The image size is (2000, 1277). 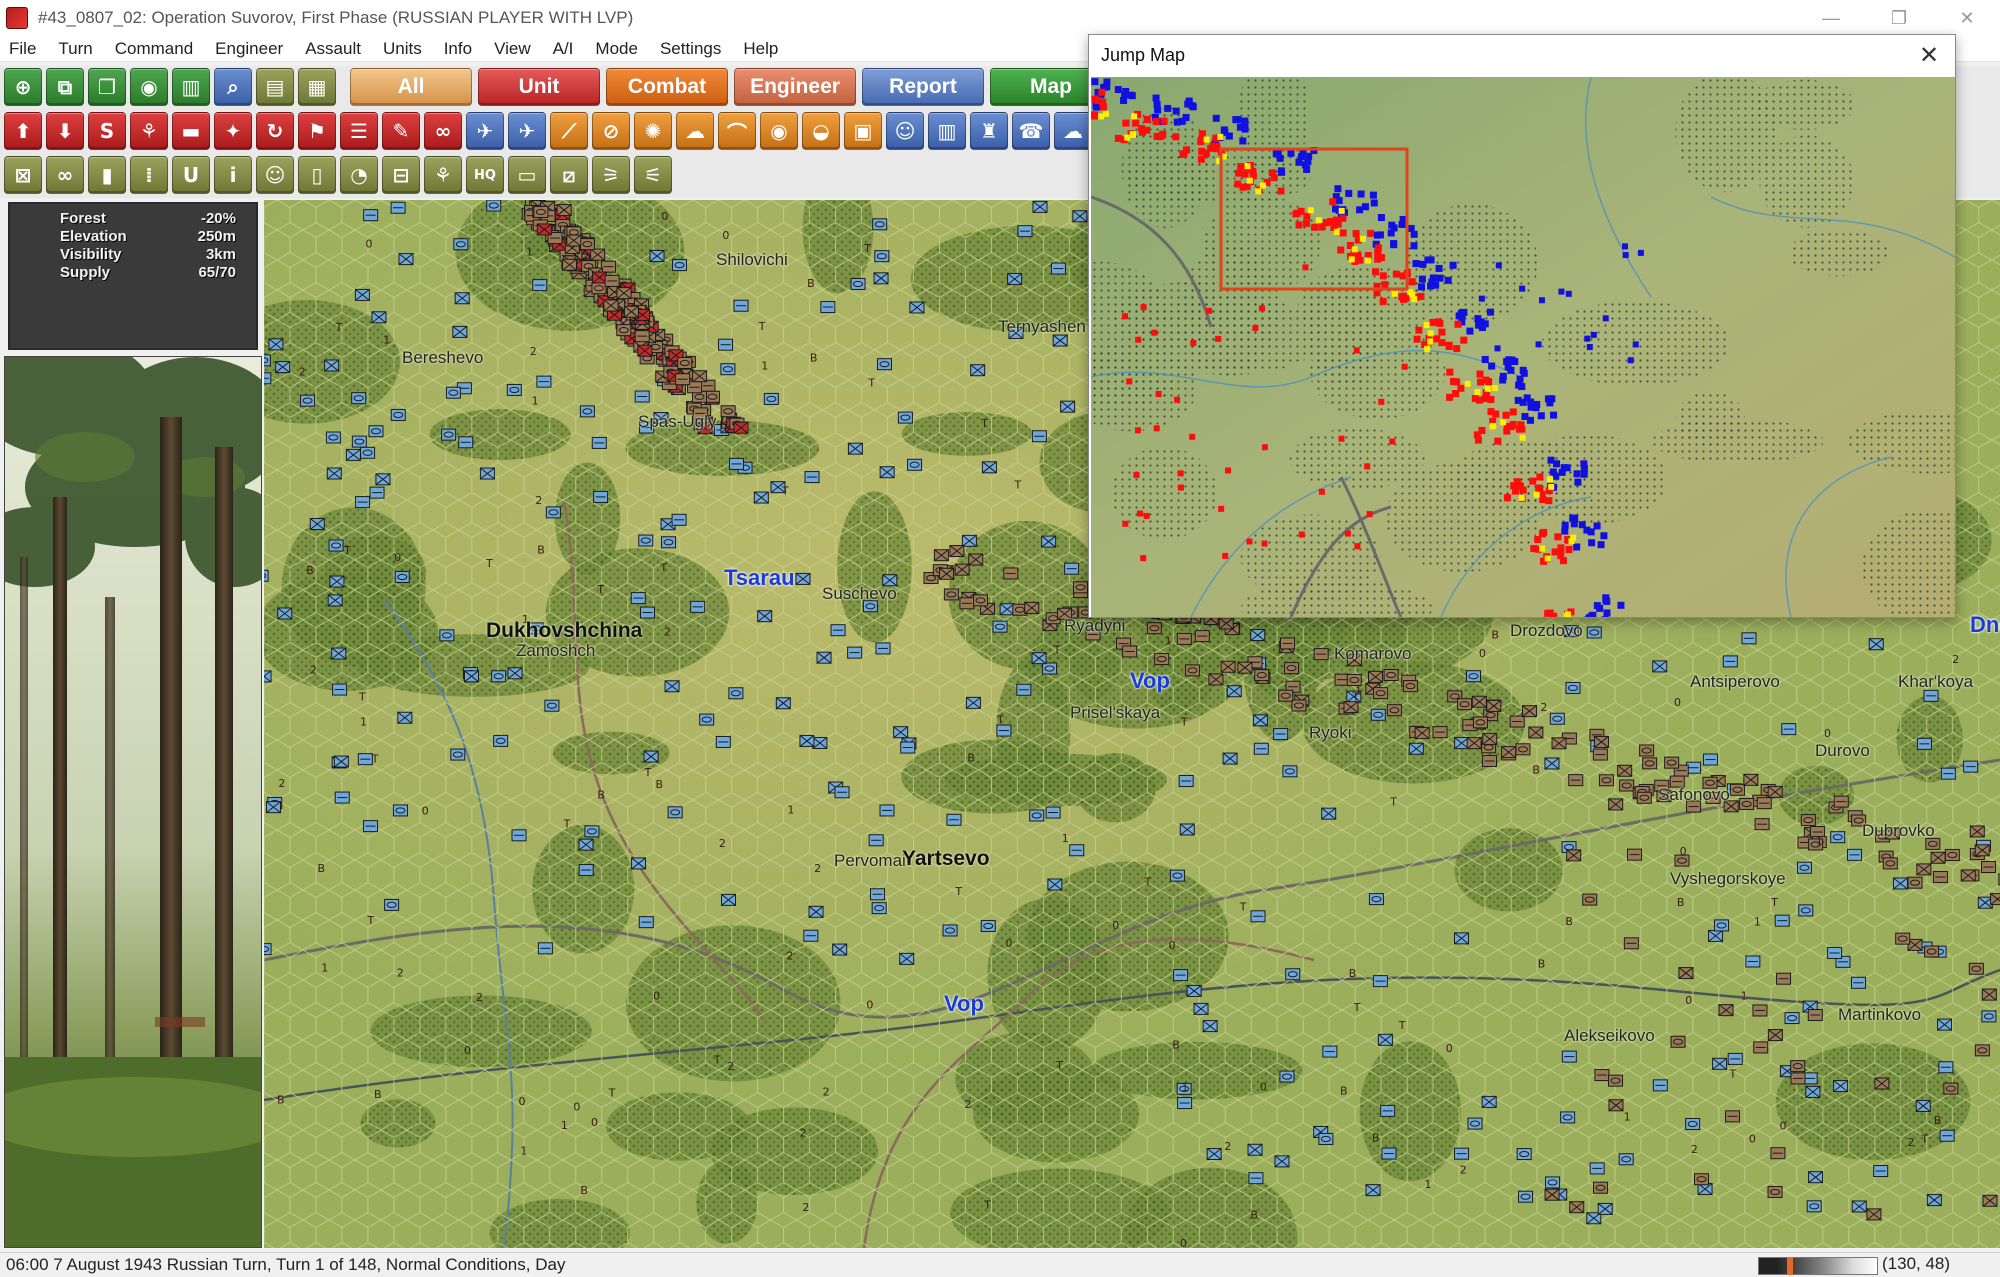 I want to click on fuel-icon: ▯, so click(x=317, y=175).